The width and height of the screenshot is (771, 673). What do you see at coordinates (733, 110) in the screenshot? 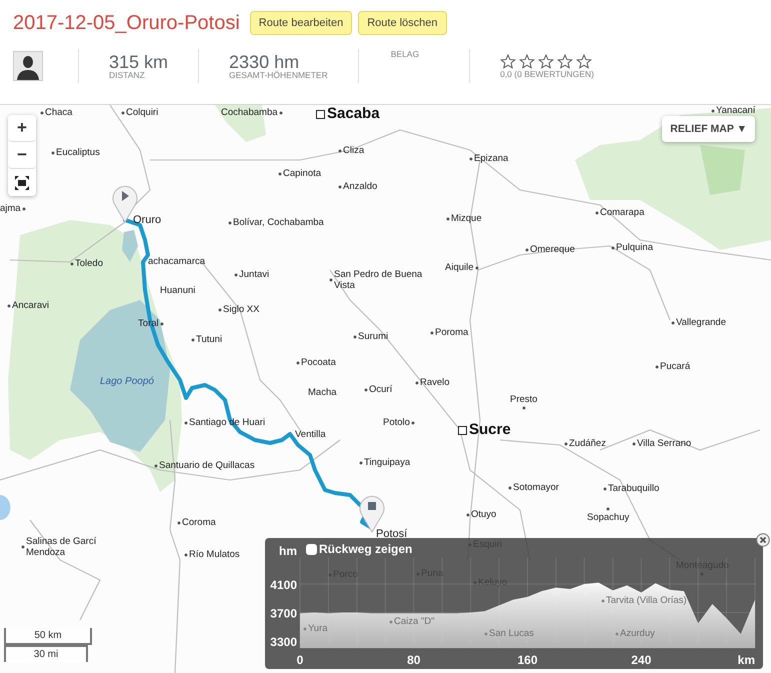
I see `place-label: Yanacaní` at bounding box center [733, 110].